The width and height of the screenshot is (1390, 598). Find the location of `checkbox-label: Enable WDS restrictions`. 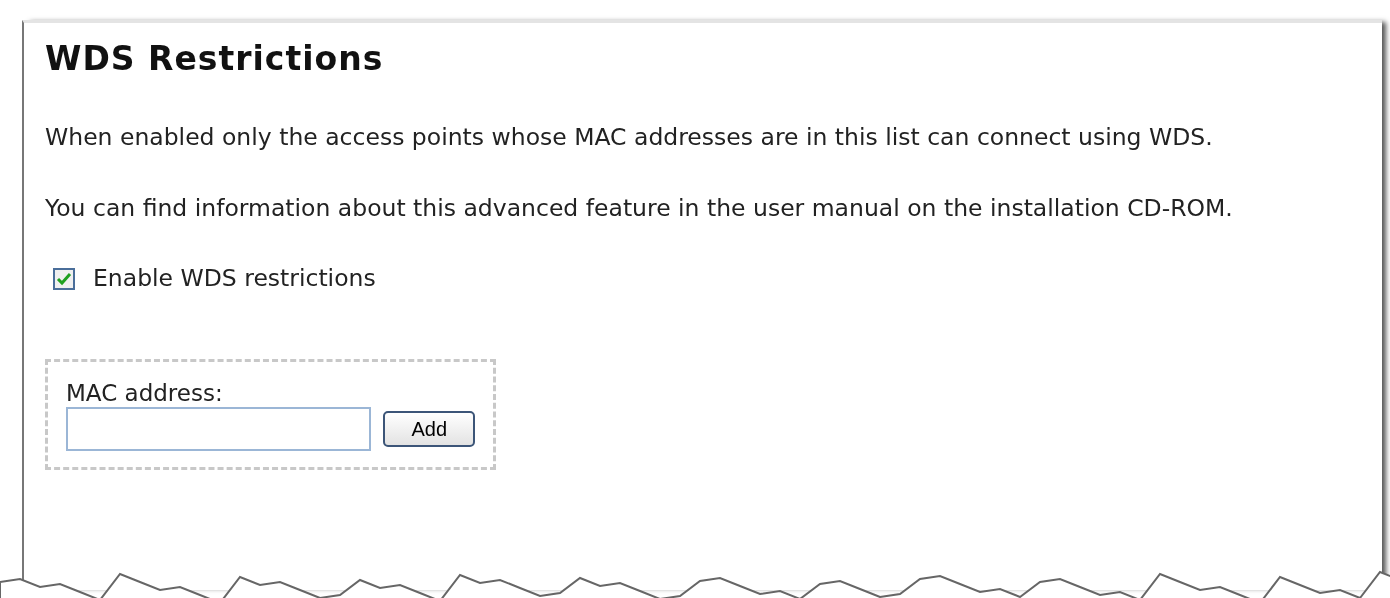

checkbox-label: Enable WDS restrictions is located at coordinates (234, 279).